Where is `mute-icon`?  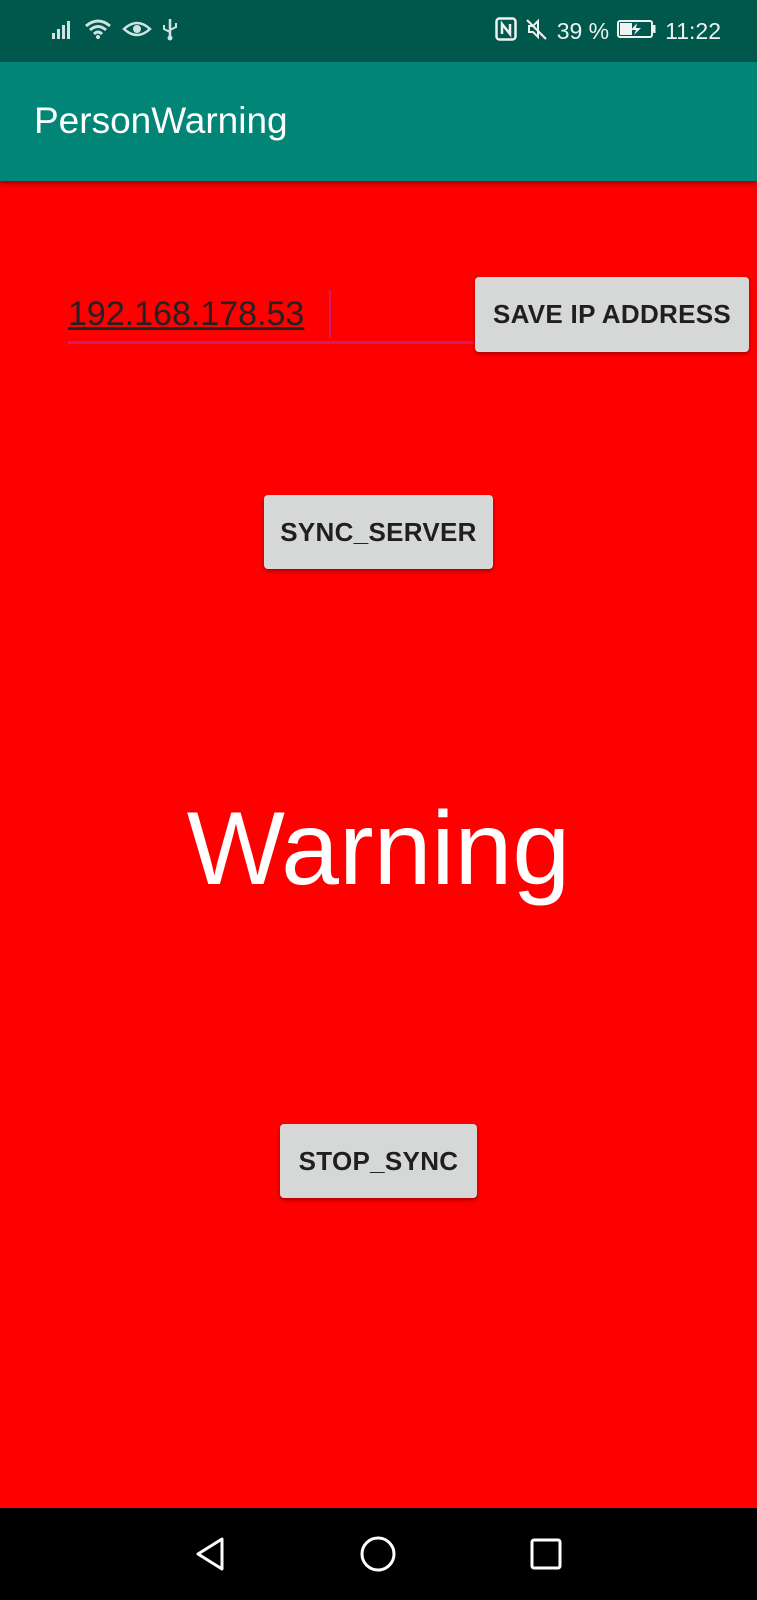 mute-icon is located at coordinates (537, 31).